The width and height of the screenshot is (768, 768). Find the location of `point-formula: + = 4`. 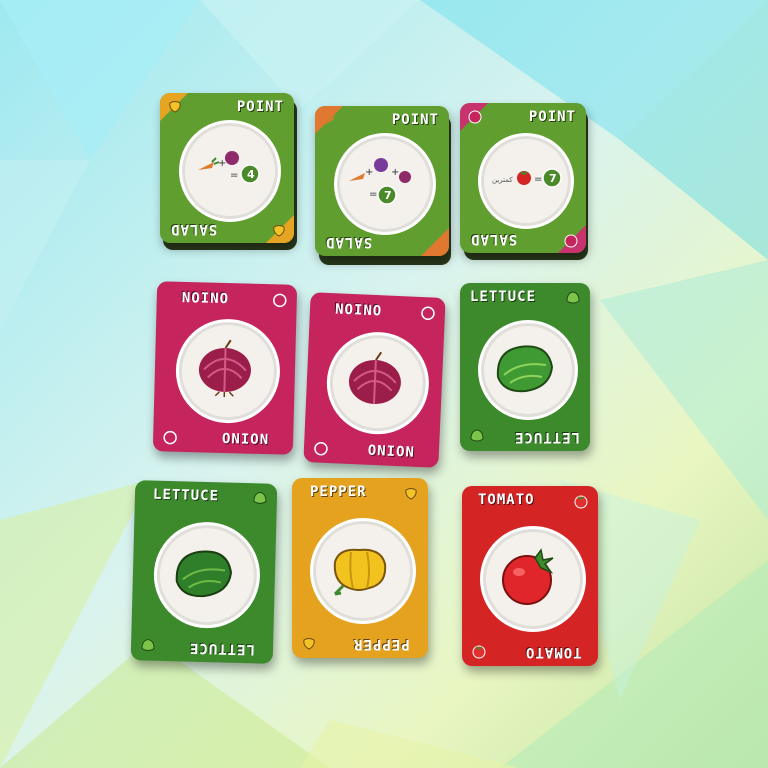

point-formula: + = 4 is located at coordinates (229, 167).